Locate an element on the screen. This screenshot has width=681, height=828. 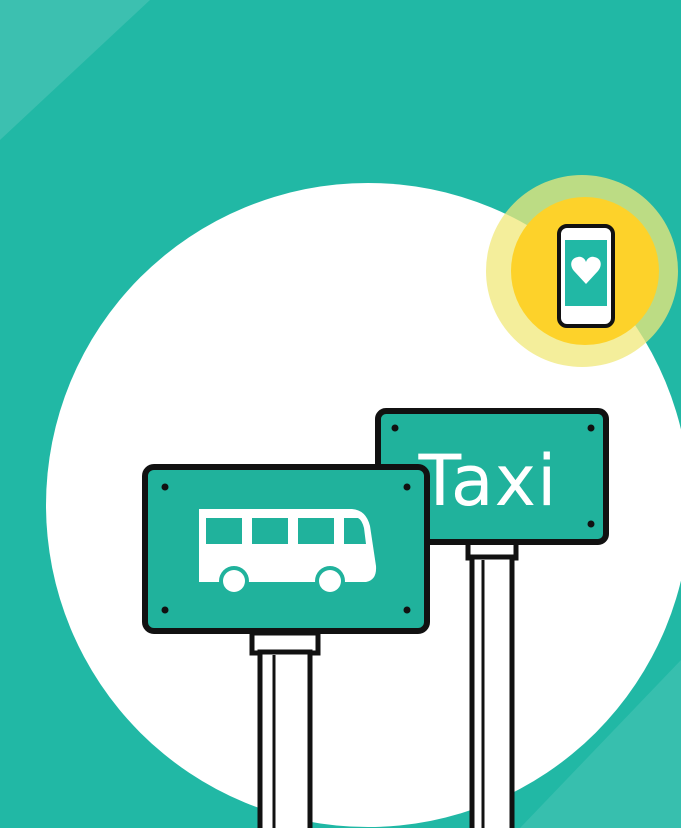
taxi-label: Taxi is located at coordinates (488, 481).